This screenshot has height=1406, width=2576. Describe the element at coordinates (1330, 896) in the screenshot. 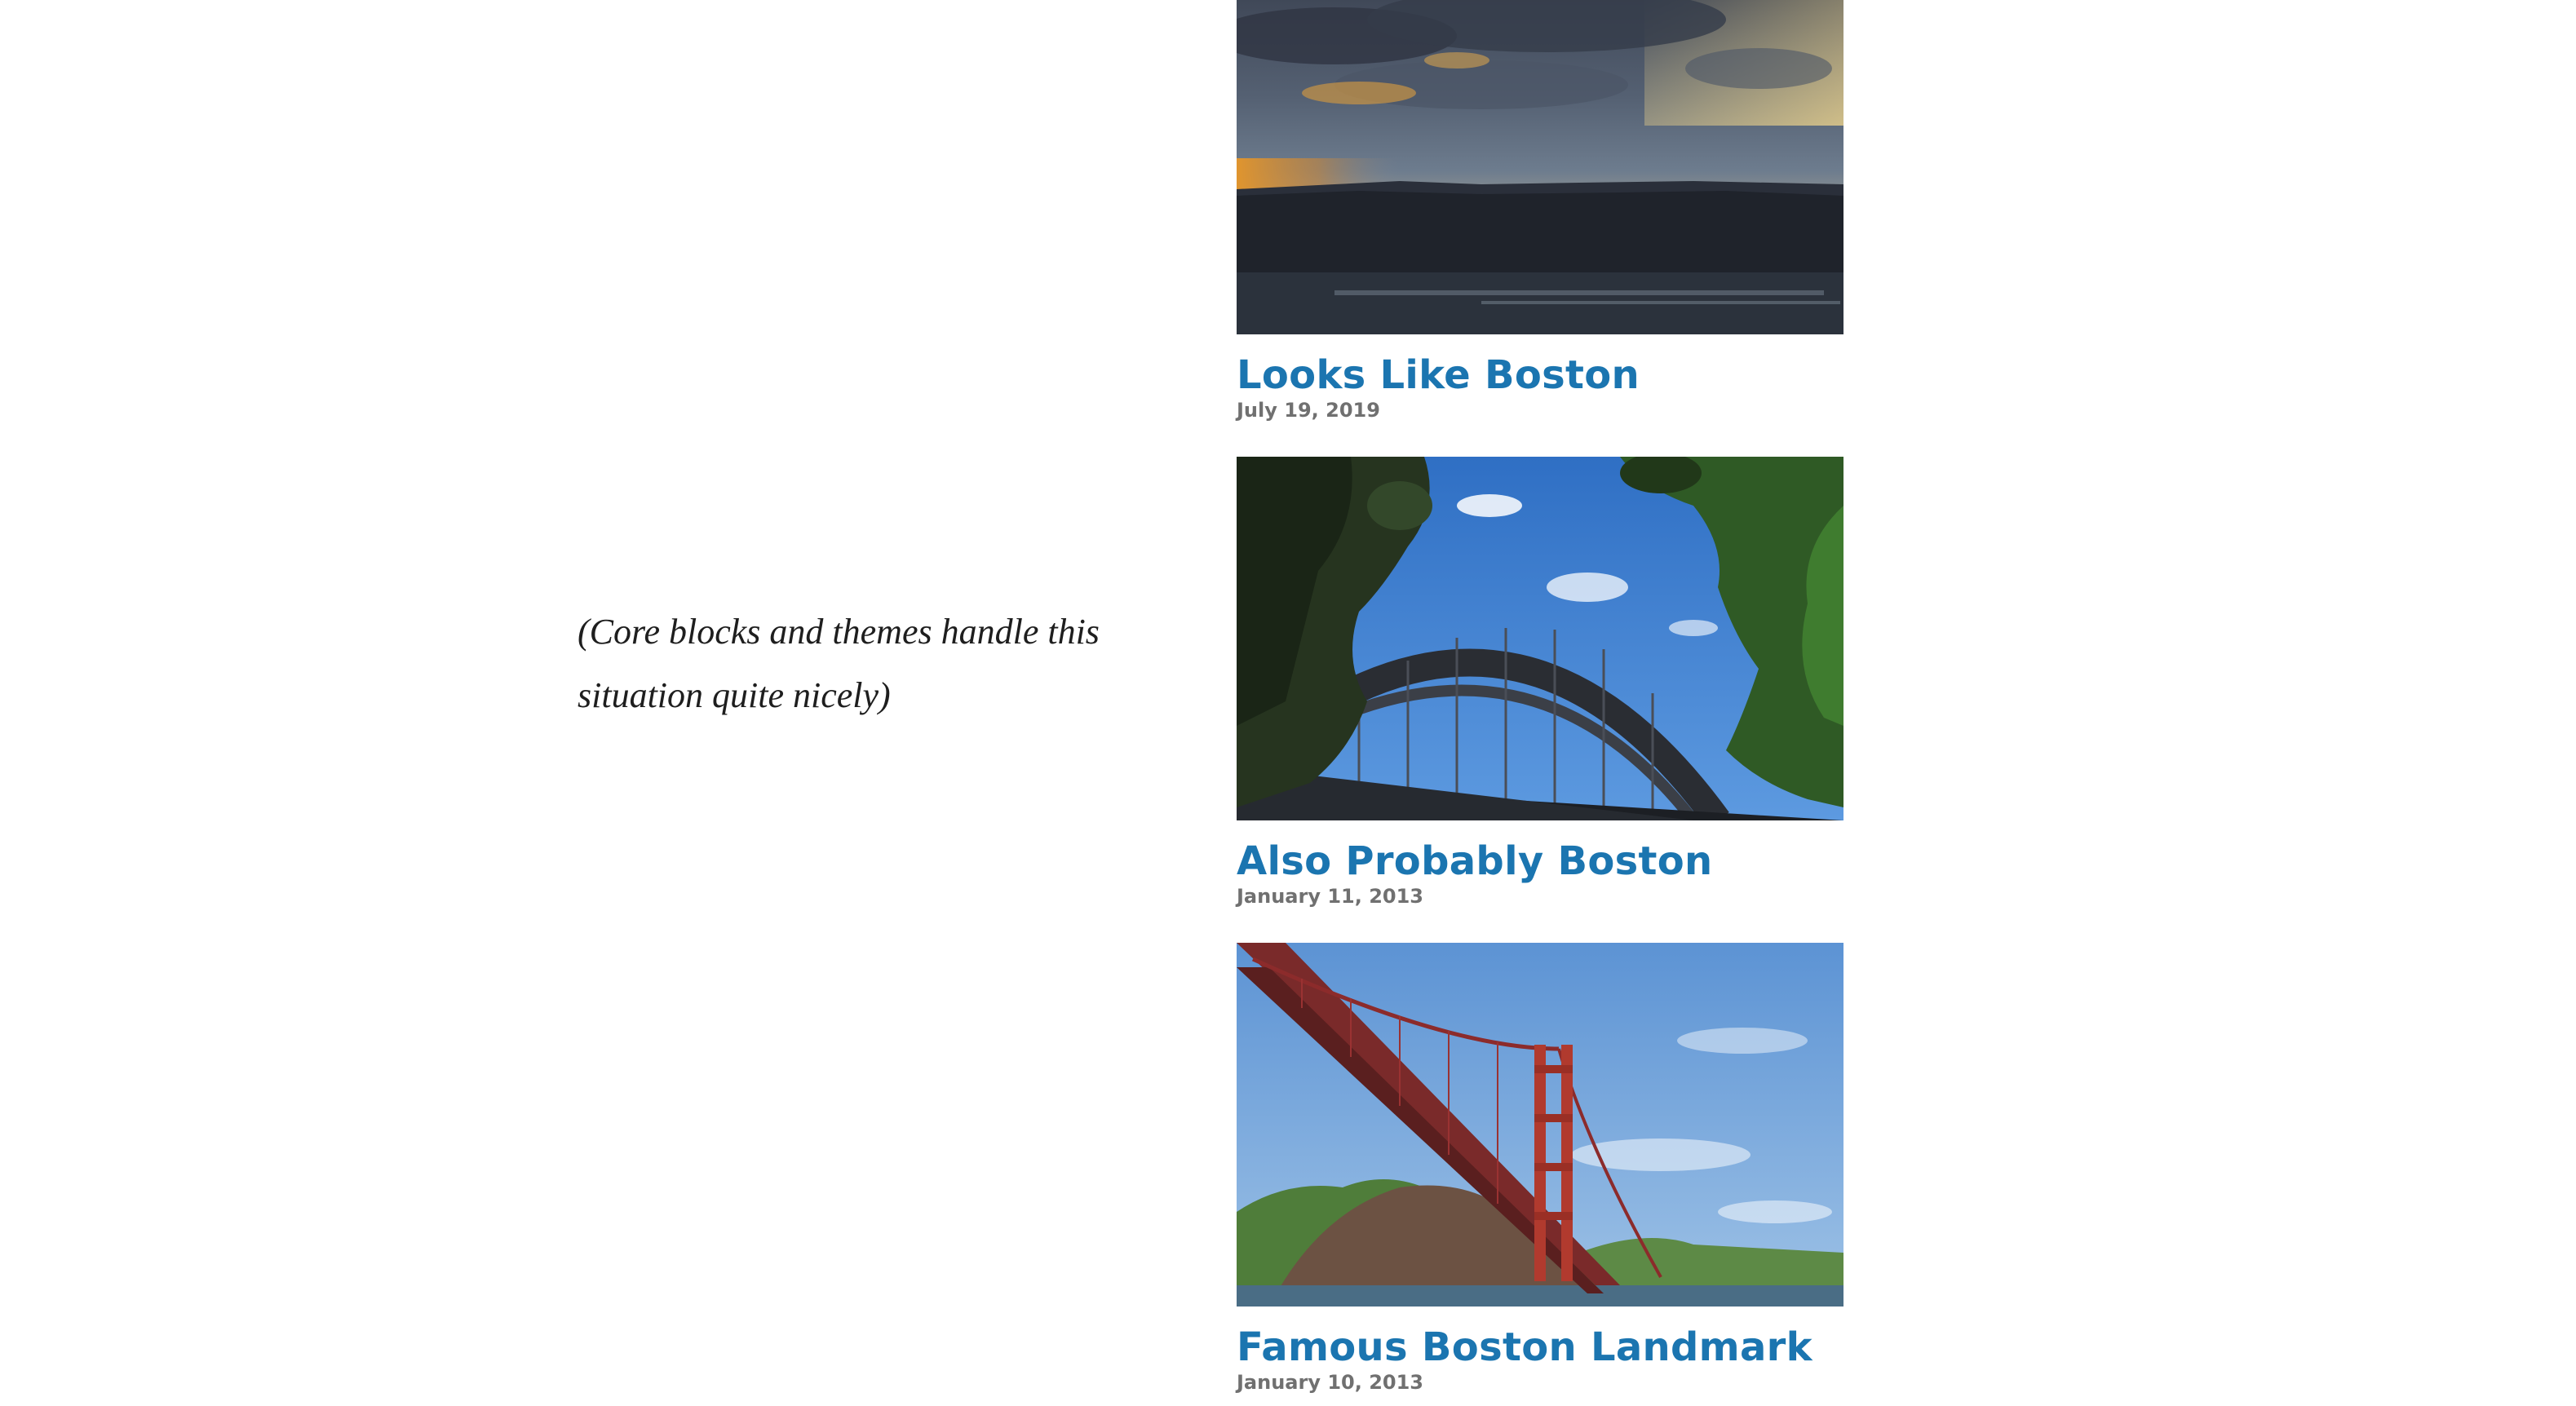

I see `post-date: January 11, 2013` at that location.